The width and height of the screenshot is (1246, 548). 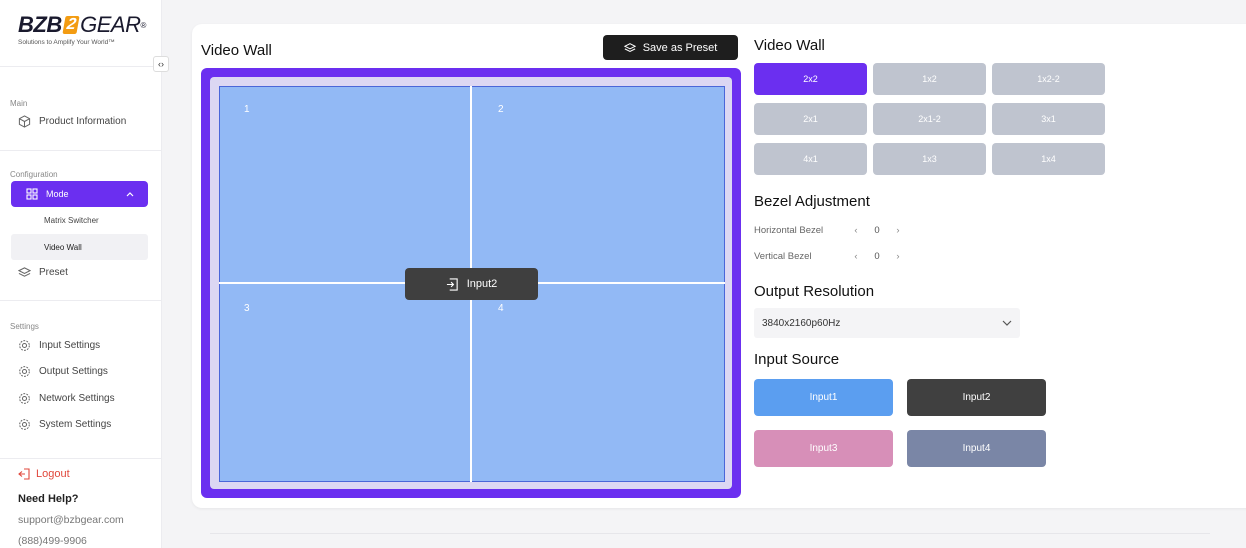 What do you see at coordinates (32, 194) in the screenshot?
I see `grid-icon` at bounding box center [32, 194].